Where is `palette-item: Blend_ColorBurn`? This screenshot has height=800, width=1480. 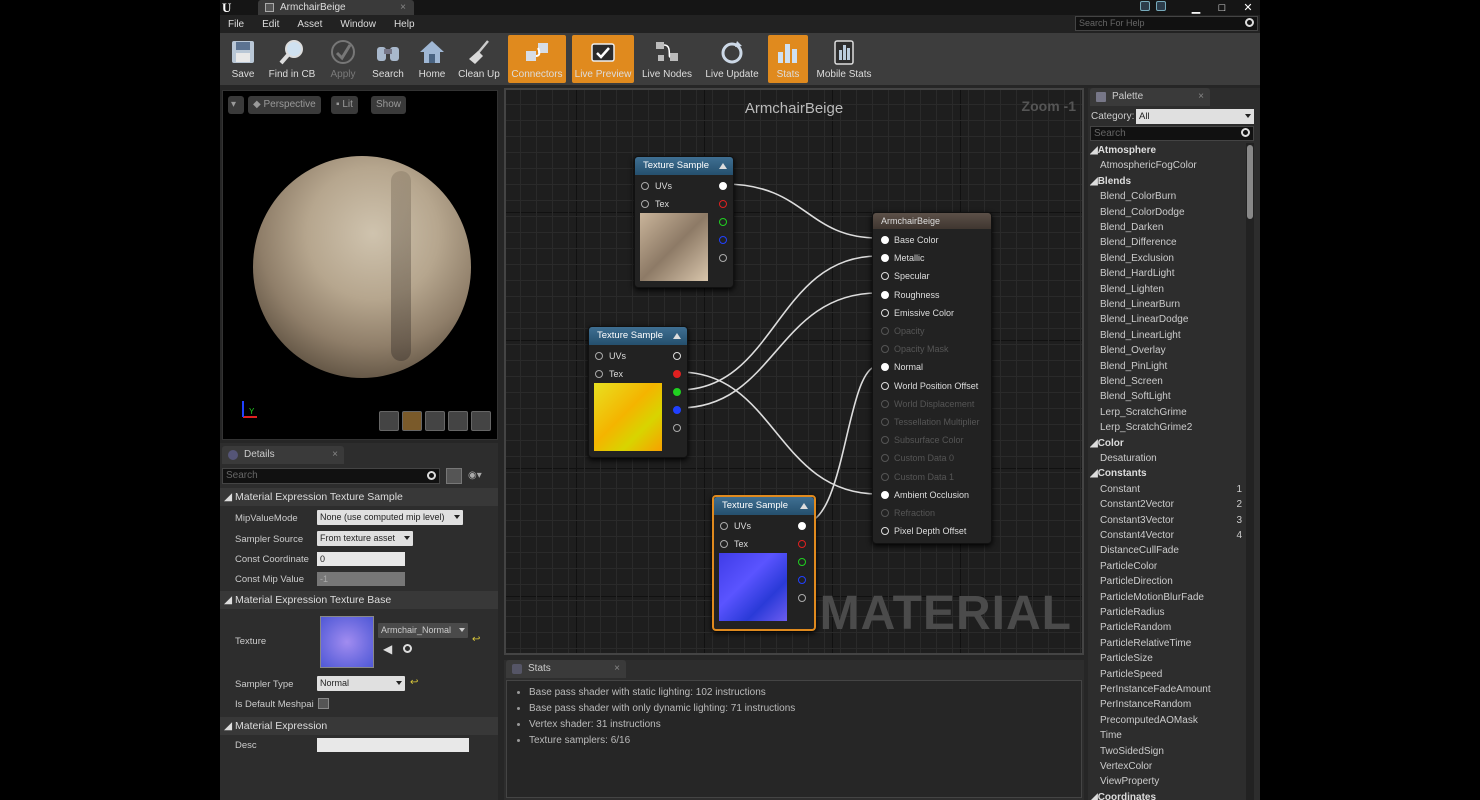
palette-item: Blend_ColorBurn is located at coordinates (1138, 196).